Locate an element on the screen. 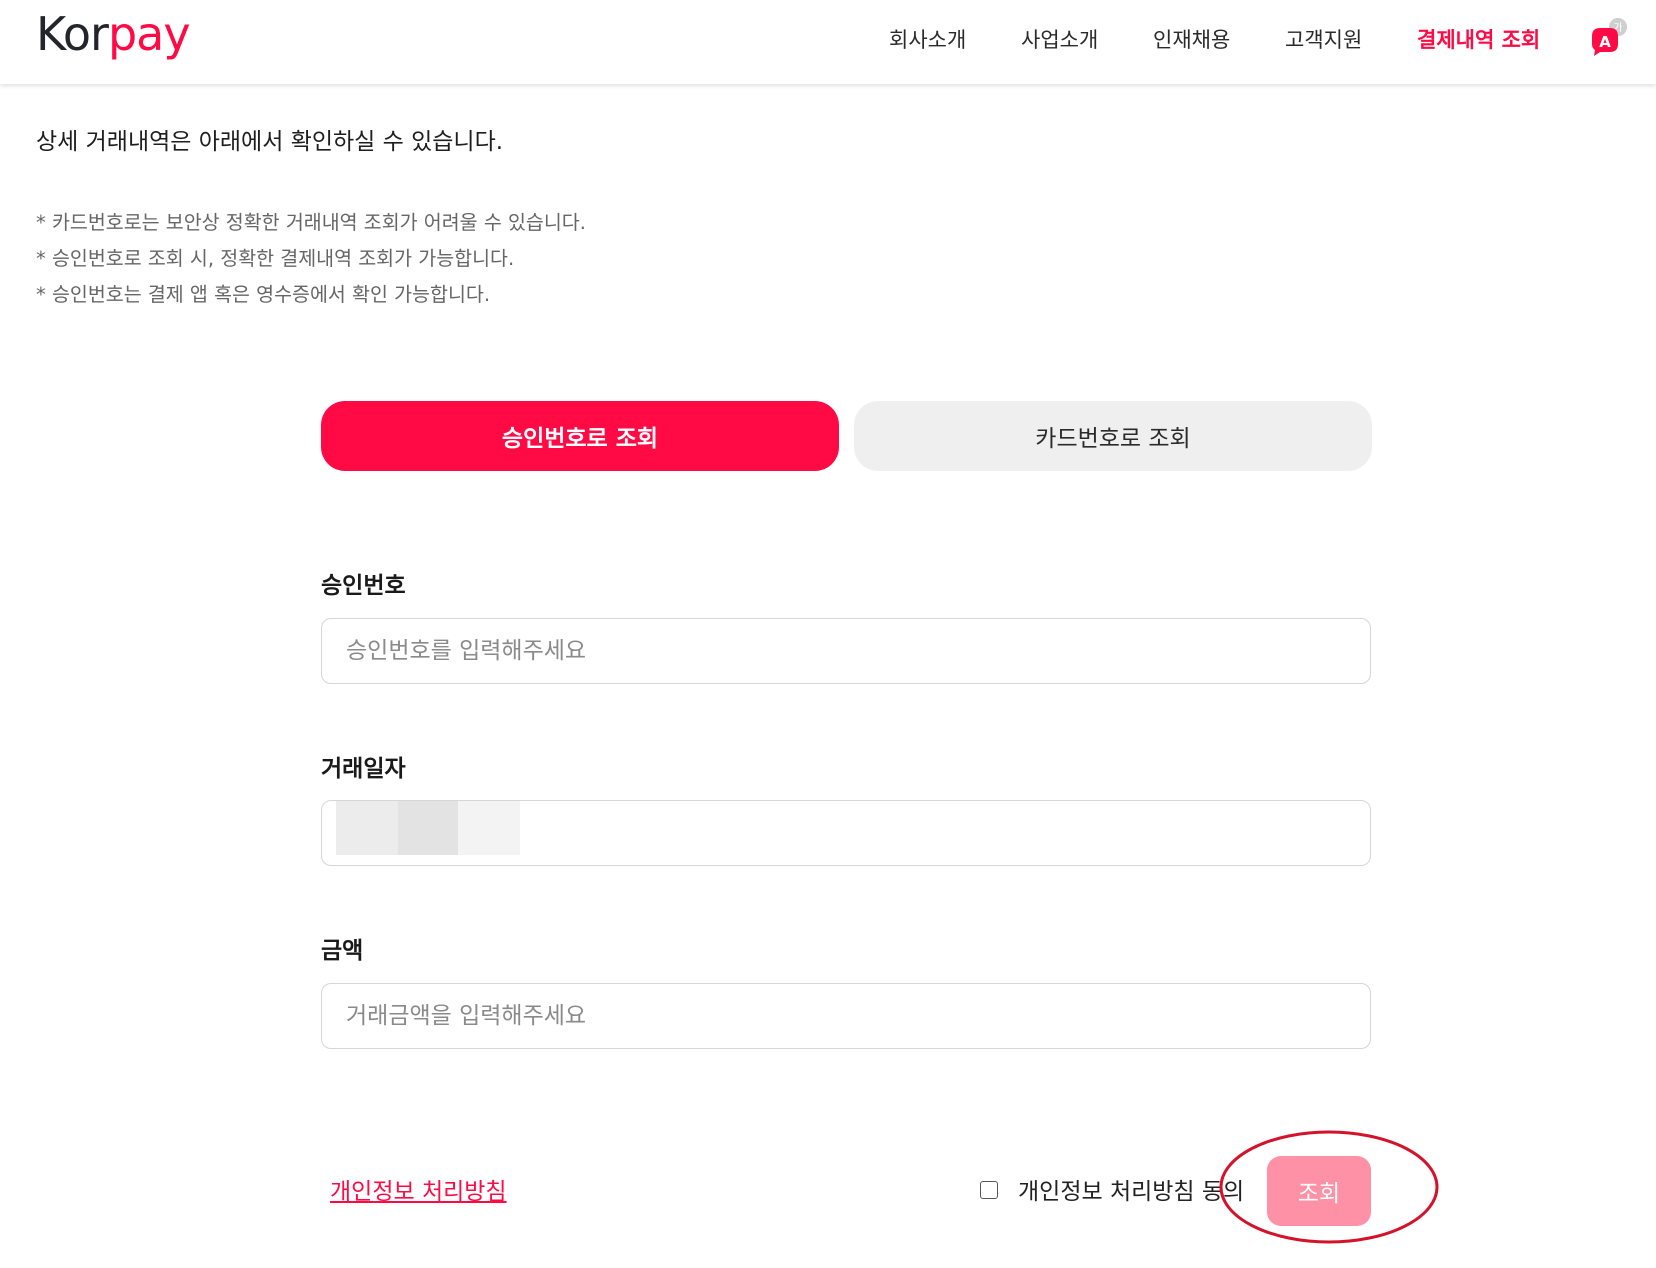  approval-number-input is located at coordinates (846, 651).